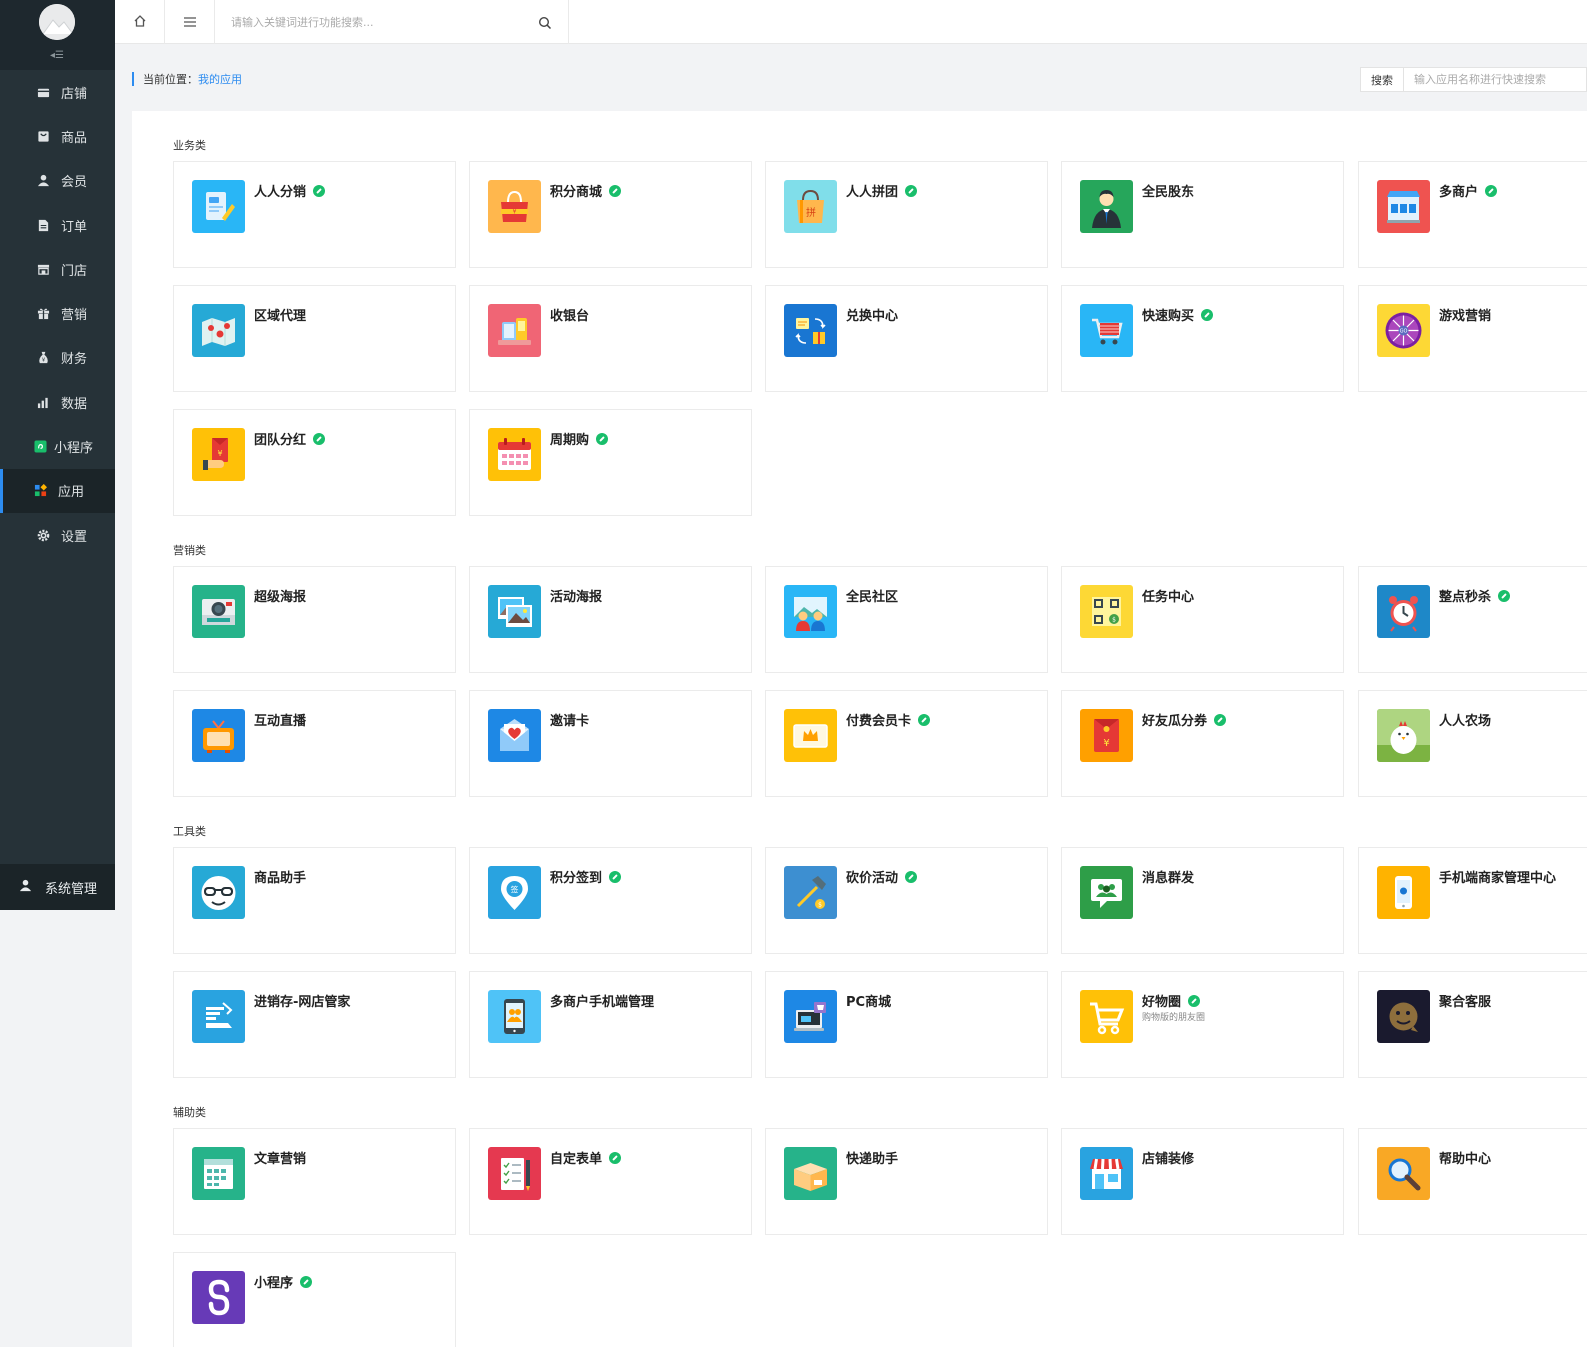  I want to click on sidebar-item-label: 商品, so click(74, 138).